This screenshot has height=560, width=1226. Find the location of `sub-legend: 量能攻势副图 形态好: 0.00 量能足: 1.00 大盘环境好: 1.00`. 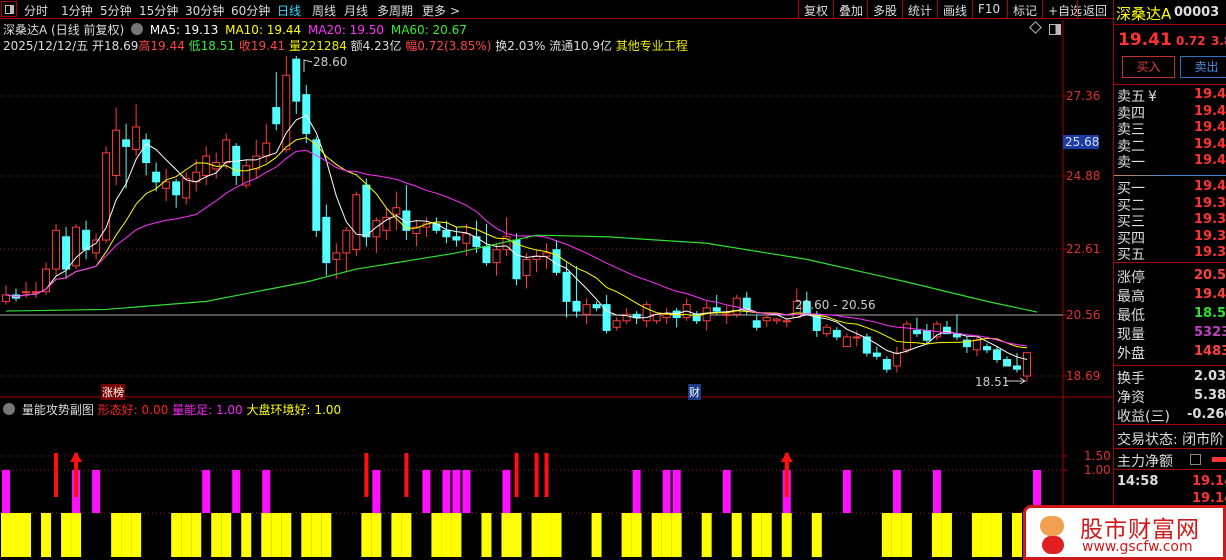

sub-legend: 量能攻势副图 形态好: 0.00 量能足: 1.00 大盘环境好: 1.00 is located at coordinates (172, 409).